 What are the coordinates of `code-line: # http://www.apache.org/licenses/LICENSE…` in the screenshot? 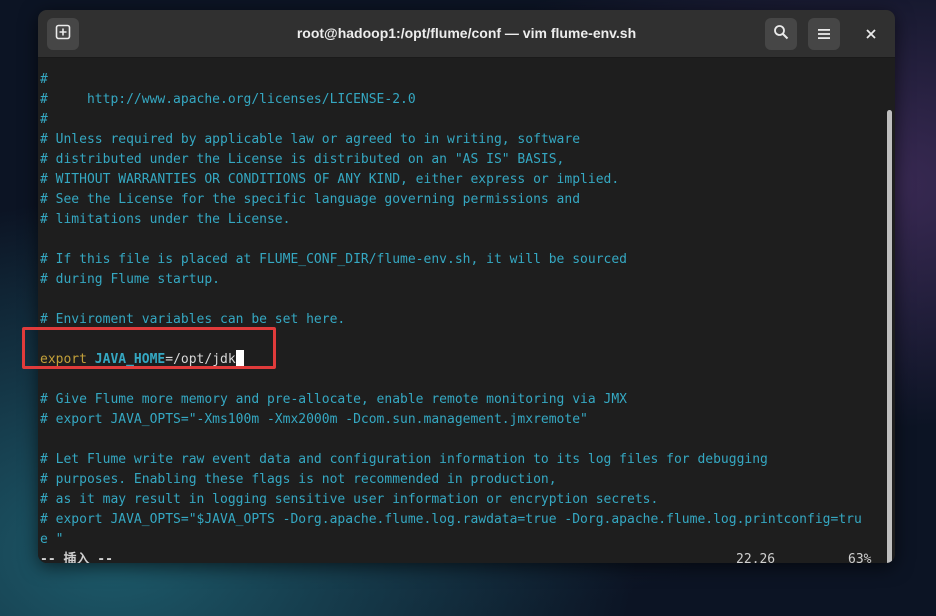 It's located at (228, 99).